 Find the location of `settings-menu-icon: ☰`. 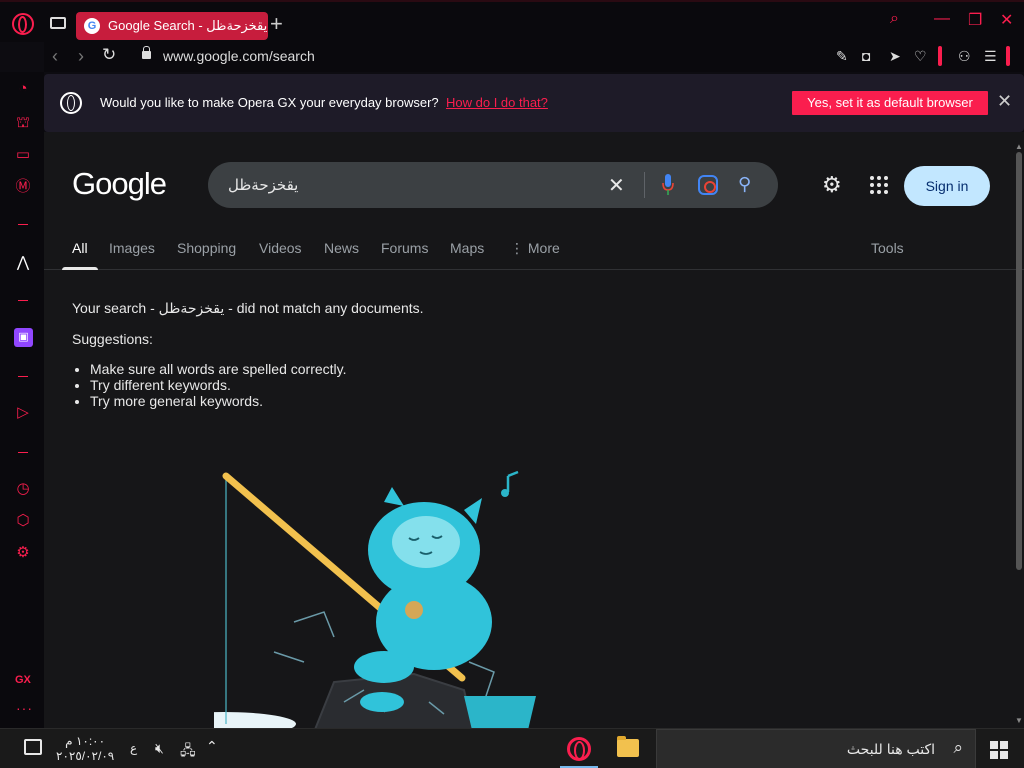

settings-menu-icon: ☰ is located at coordinates (990, 56).